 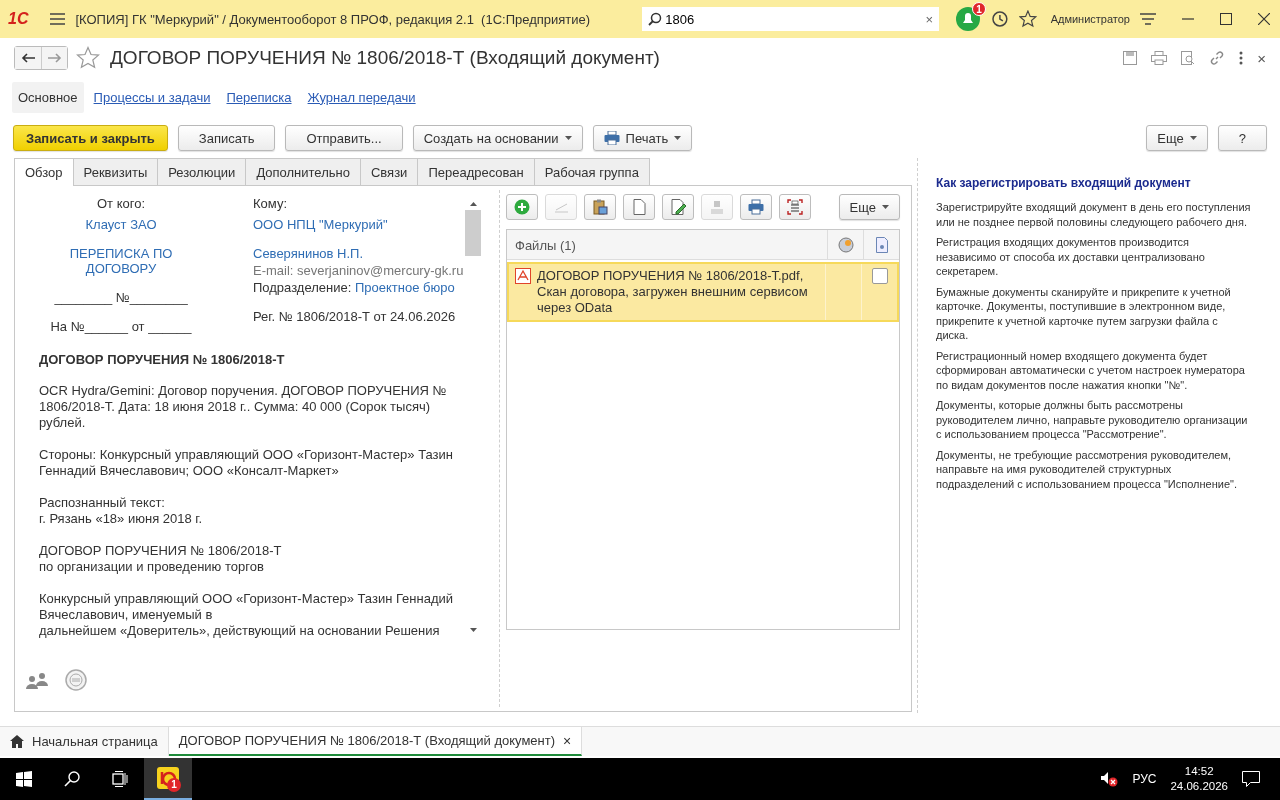 What do you see at coordinates (246, 463) in the screenshot?
I see `document-paragraph: Стороны: Конкурсный управляющий ООО «Горизонт-Мастер» Тазин Геннадий Вячеславович; ООО «Консалт-Маркет»` at bounding box center [246, 463].